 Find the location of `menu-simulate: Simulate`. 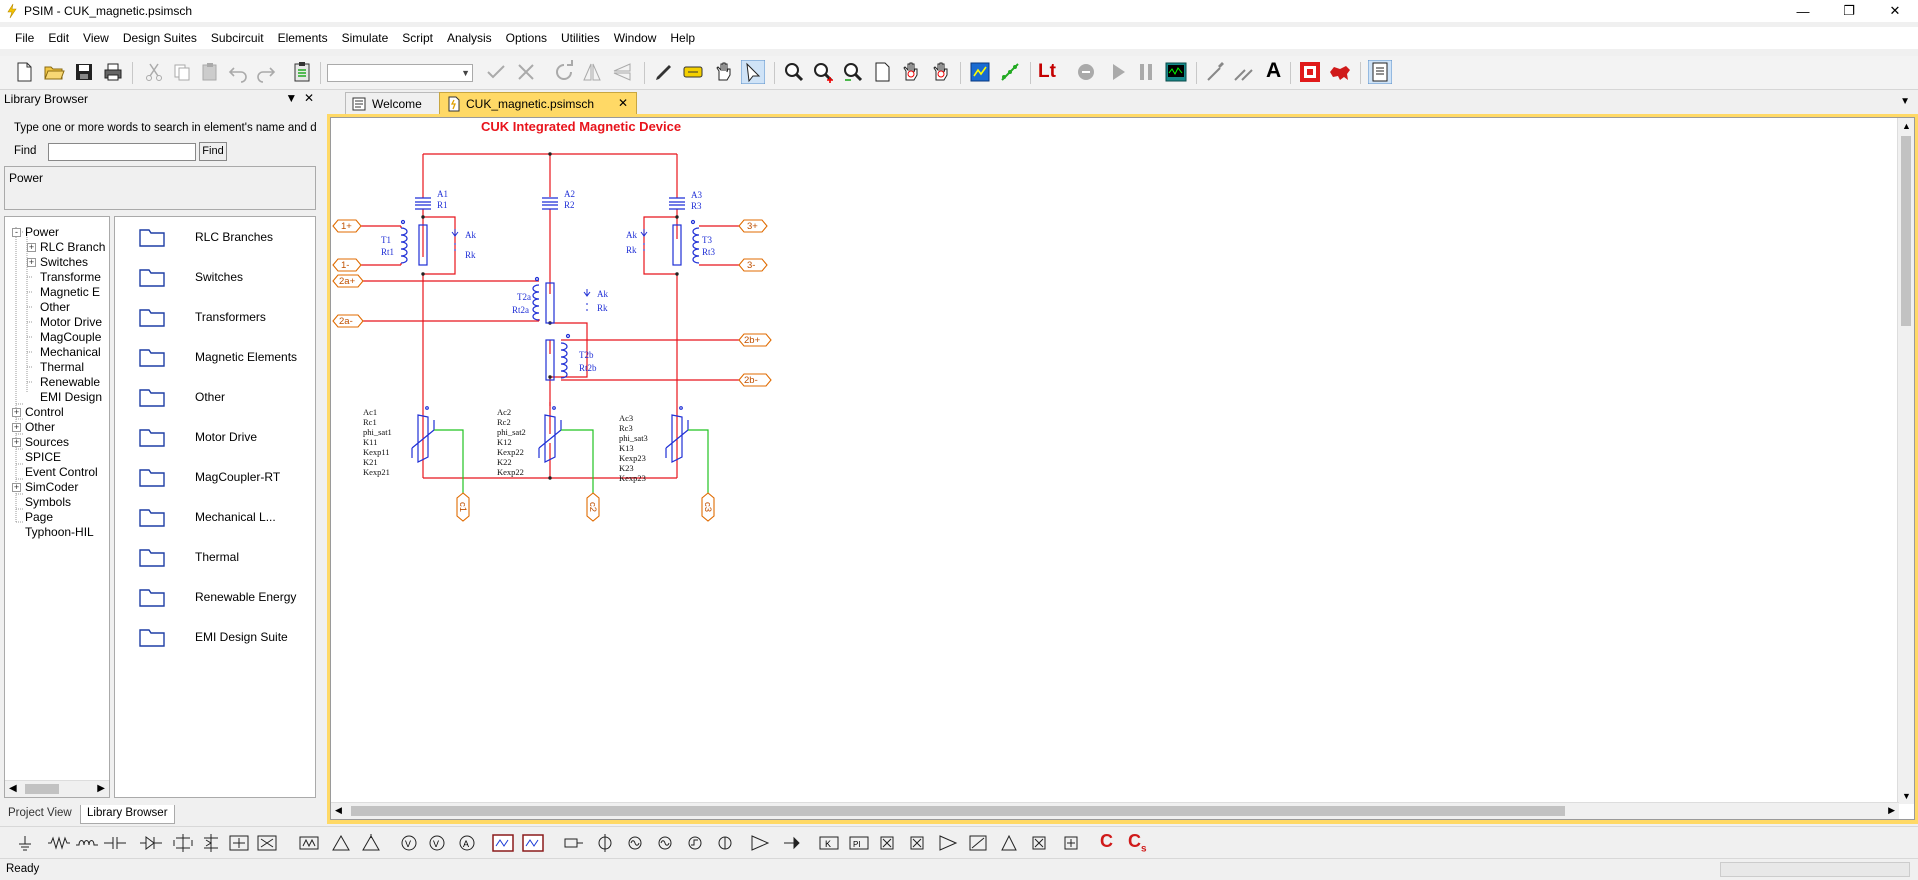

menu-simulate: Simulate is located at coordinates (365, 38).